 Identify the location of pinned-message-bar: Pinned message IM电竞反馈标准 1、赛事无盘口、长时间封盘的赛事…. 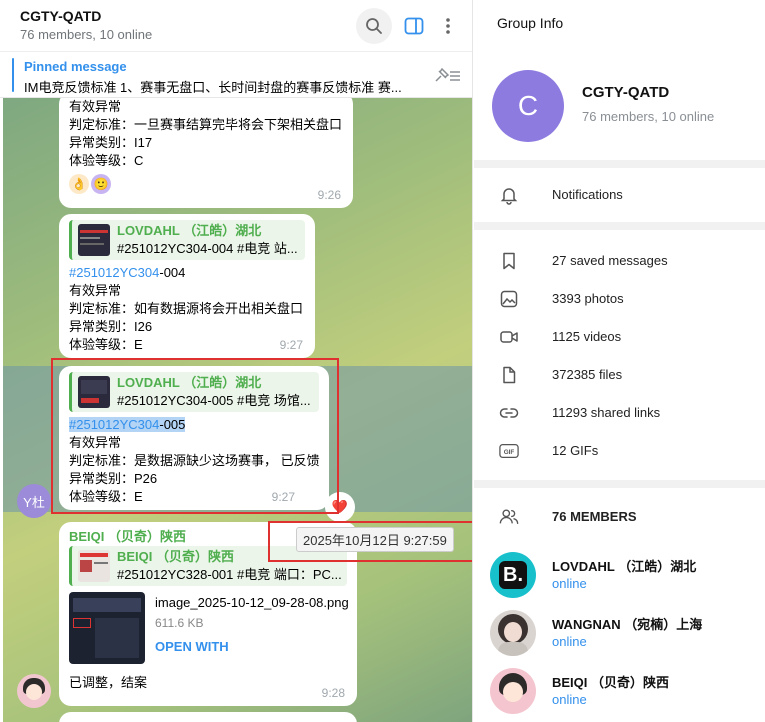
(236, 75).